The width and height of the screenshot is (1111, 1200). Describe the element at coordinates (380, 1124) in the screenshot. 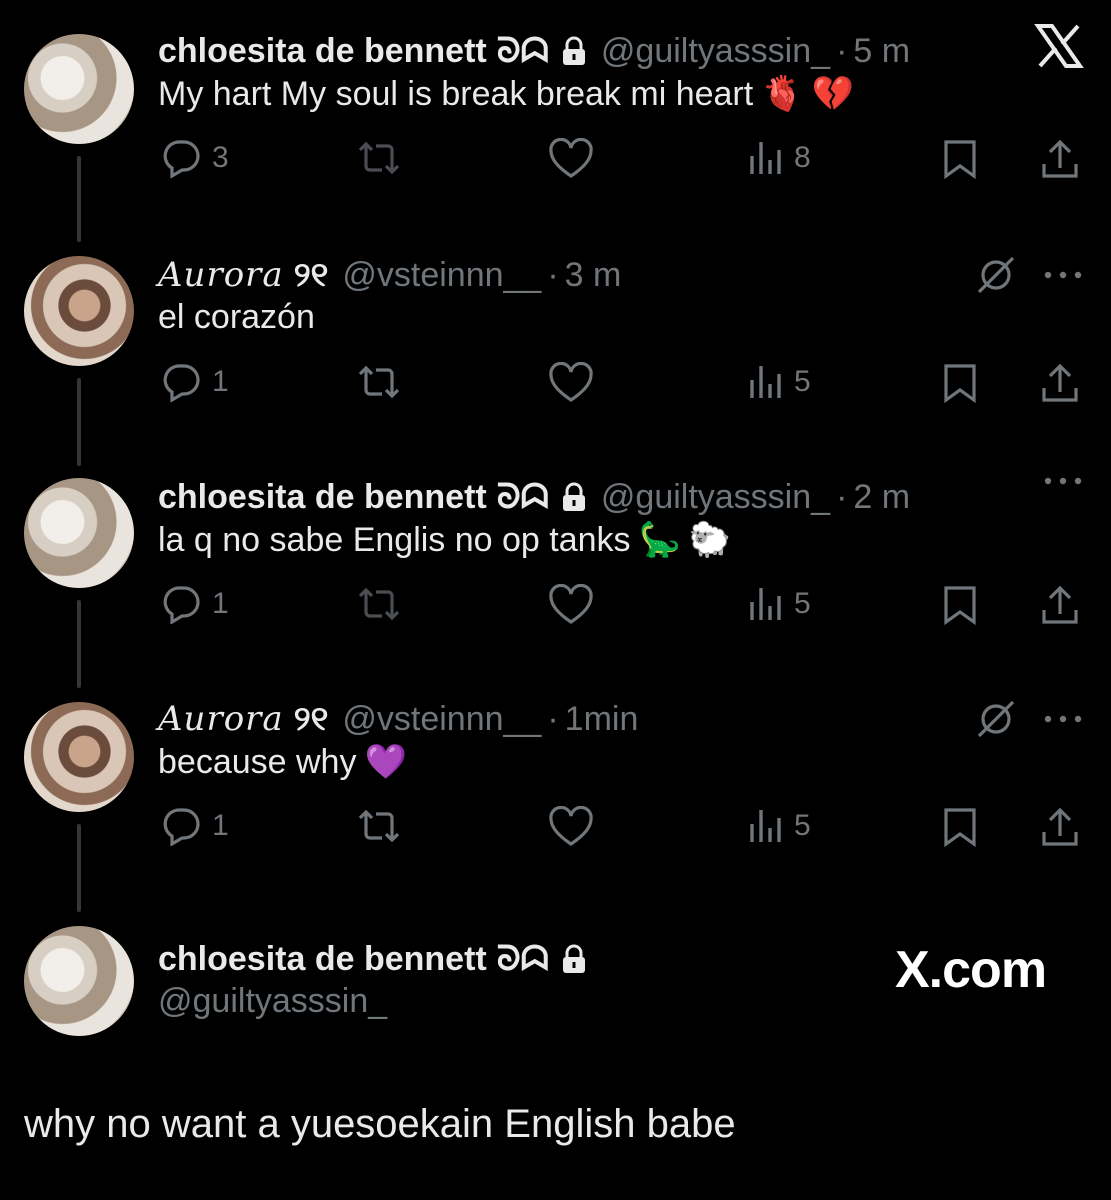

I see `main-tweet-text: why no want a yuesoekain English babe` at that location.